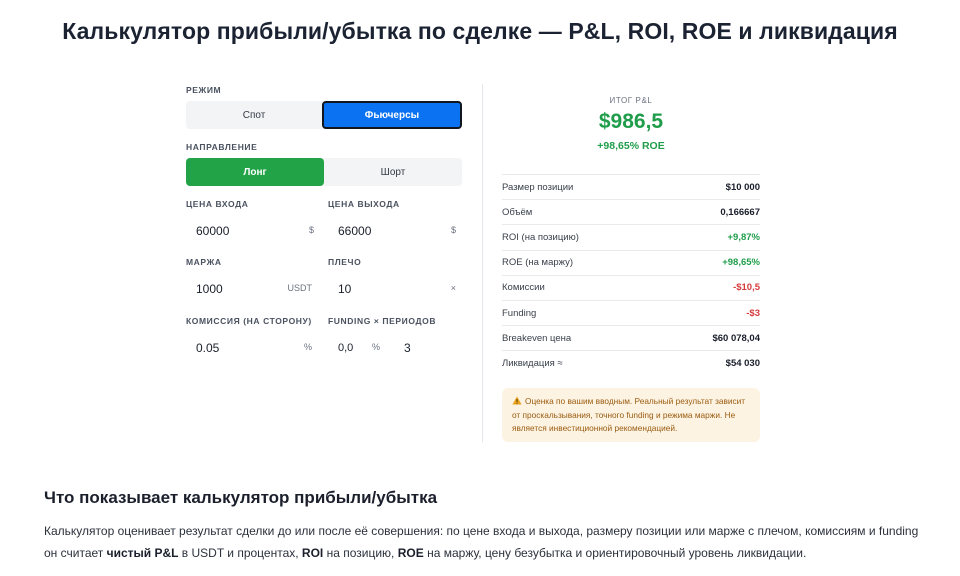  I want to click on metric-row: Ликвидация ≈ $54 030, so click(631, 362).